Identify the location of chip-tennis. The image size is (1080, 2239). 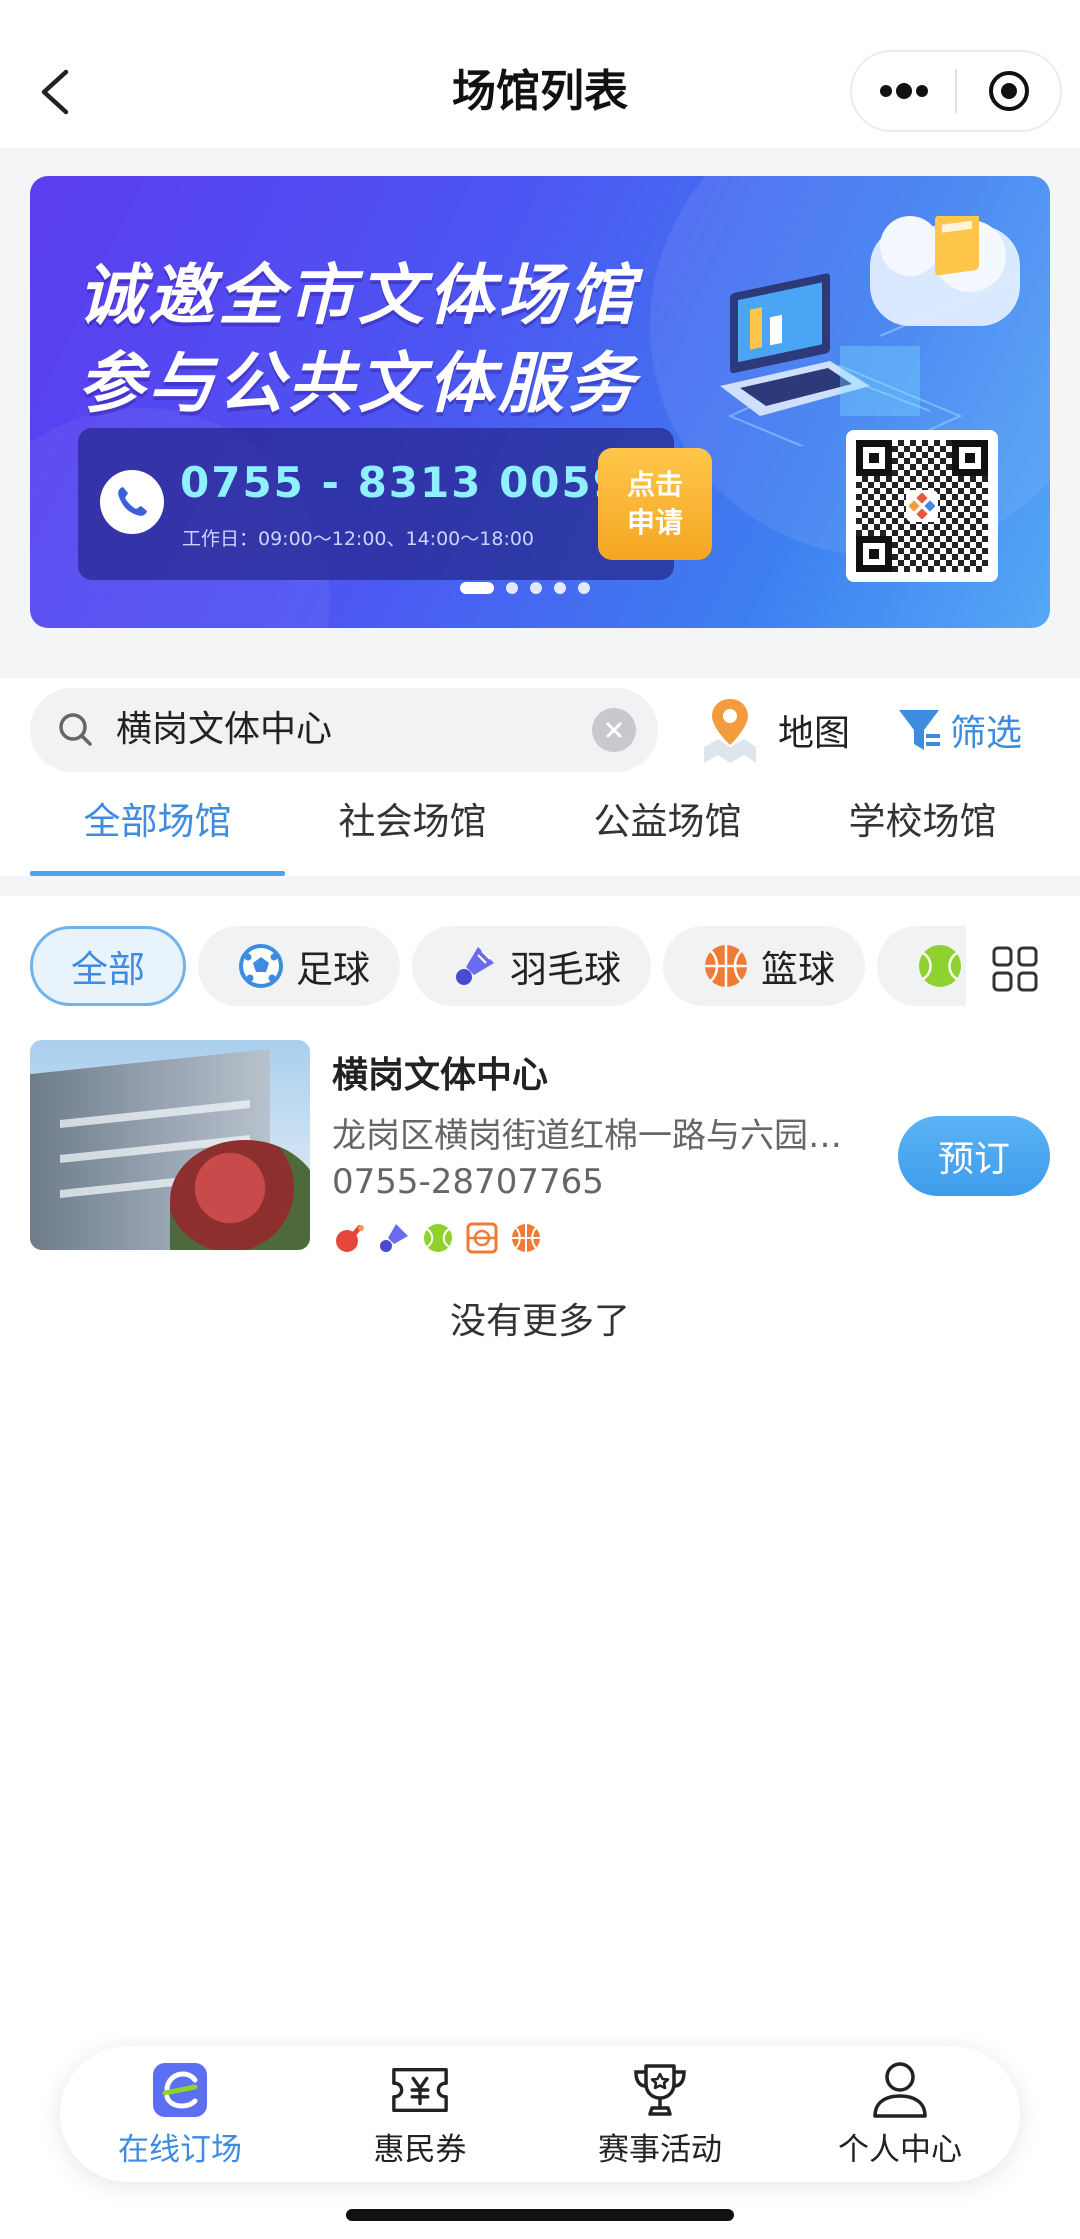
(921, 966).